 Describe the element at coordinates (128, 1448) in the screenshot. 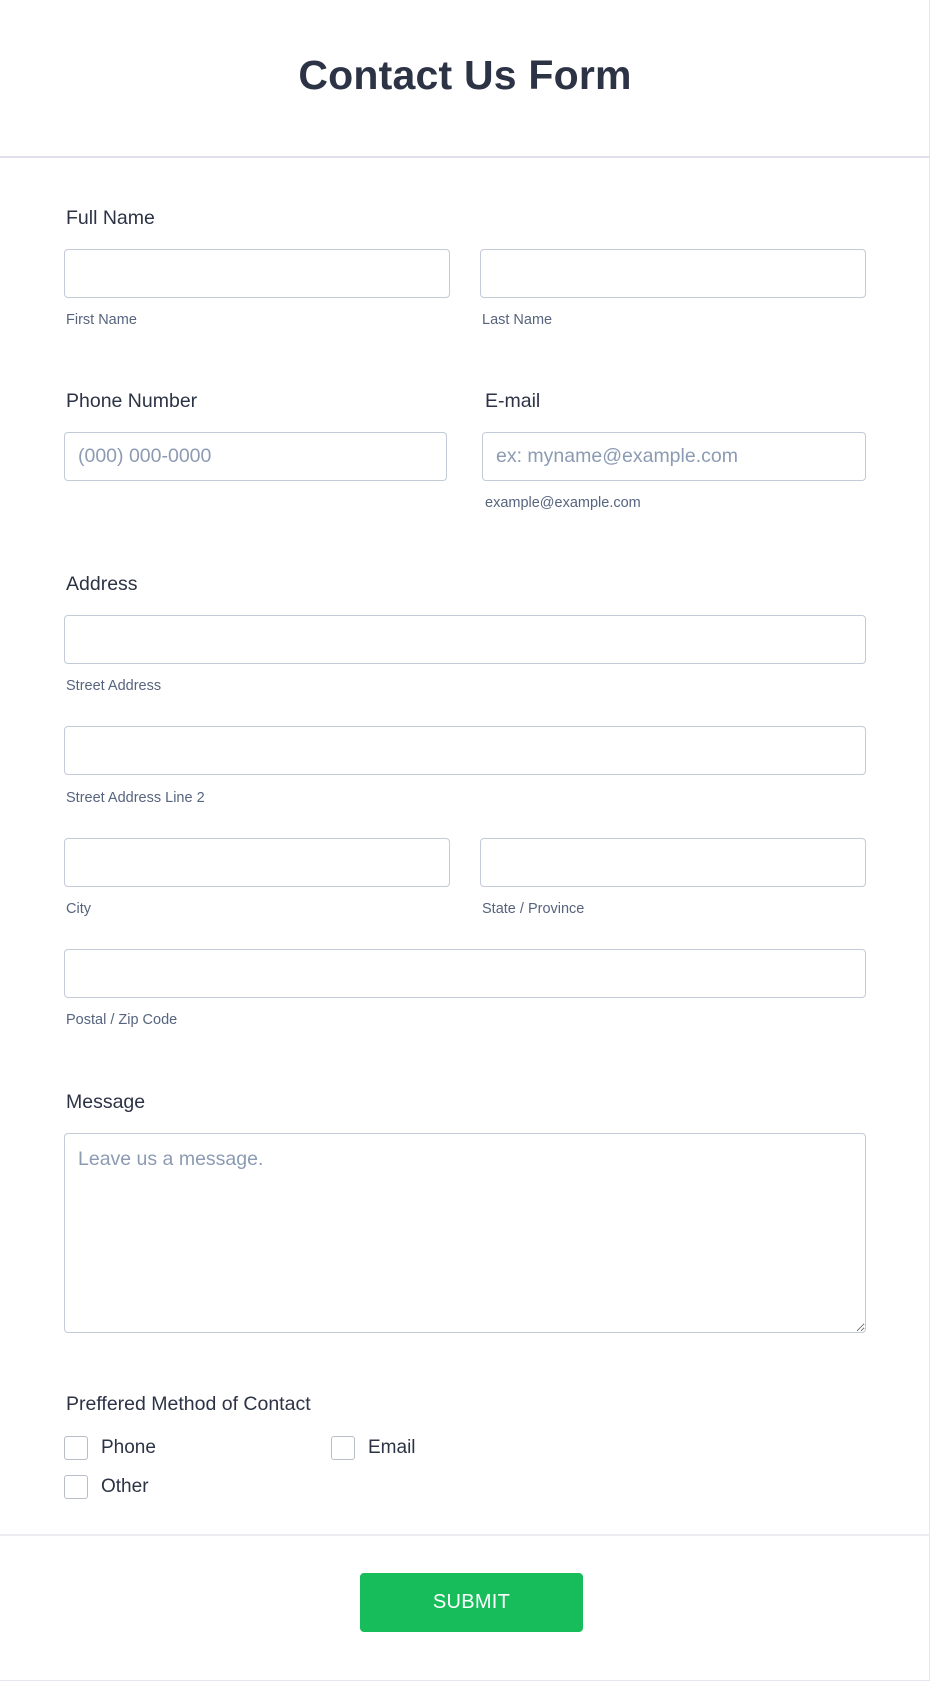

I see `phone-checkbox-label: Phone` at that location.